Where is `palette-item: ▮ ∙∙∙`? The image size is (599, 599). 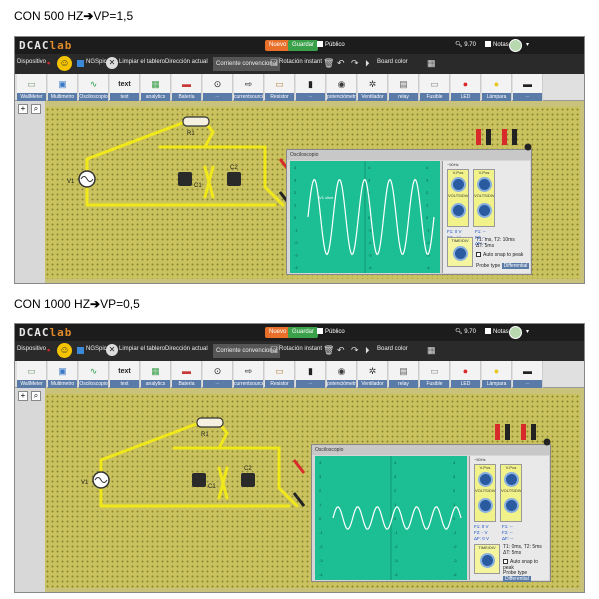
palette-item: ▮ ∙∙∙ is located at coordinates (311, 374).